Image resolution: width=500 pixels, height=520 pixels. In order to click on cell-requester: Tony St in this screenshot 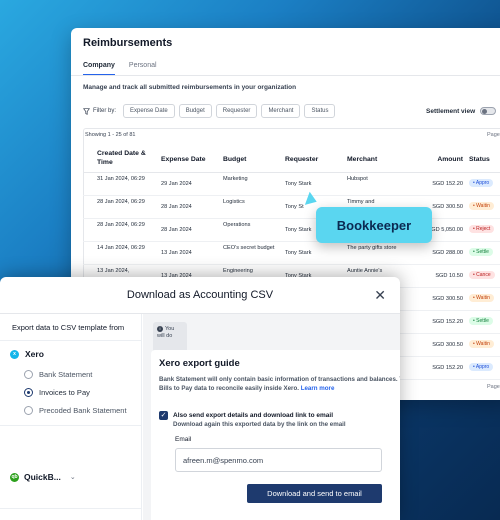, I will do `click(294, 207)`.